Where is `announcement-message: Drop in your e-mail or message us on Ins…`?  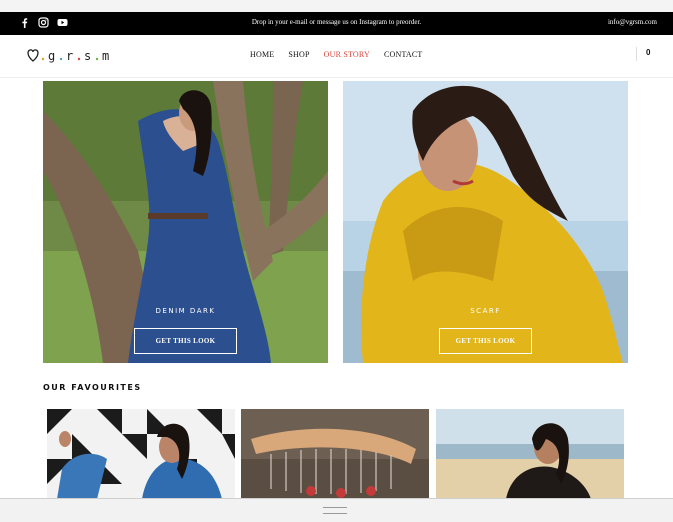 announcement-message: Drop in your e-mail or message us on Ins… is located at coordinates (336, 22).